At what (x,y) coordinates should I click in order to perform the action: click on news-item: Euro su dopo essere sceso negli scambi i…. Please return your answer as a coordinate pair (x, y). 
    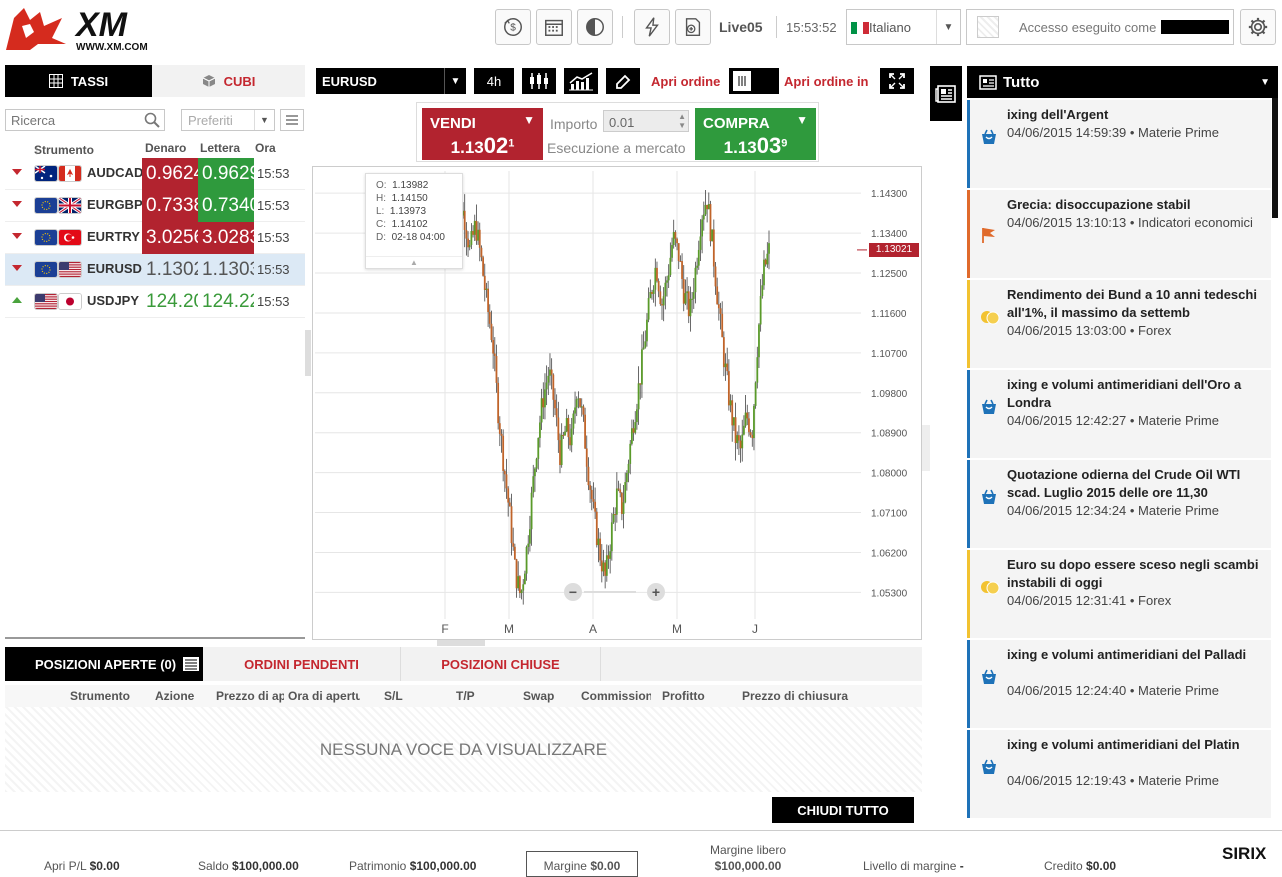
    Looking at the image, I should click on (1119, 594).